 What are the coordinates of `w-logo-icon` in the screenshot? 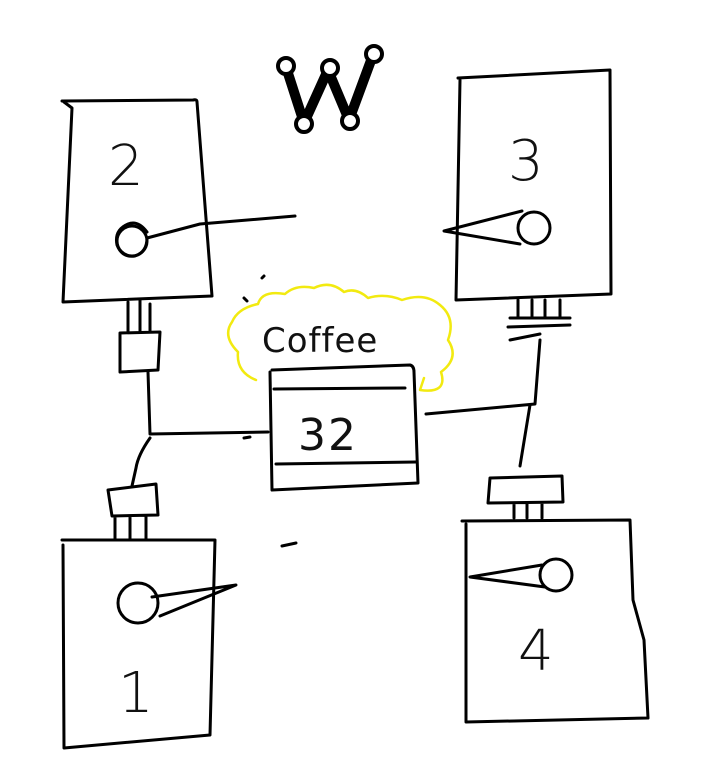 It's located at (330, 89).